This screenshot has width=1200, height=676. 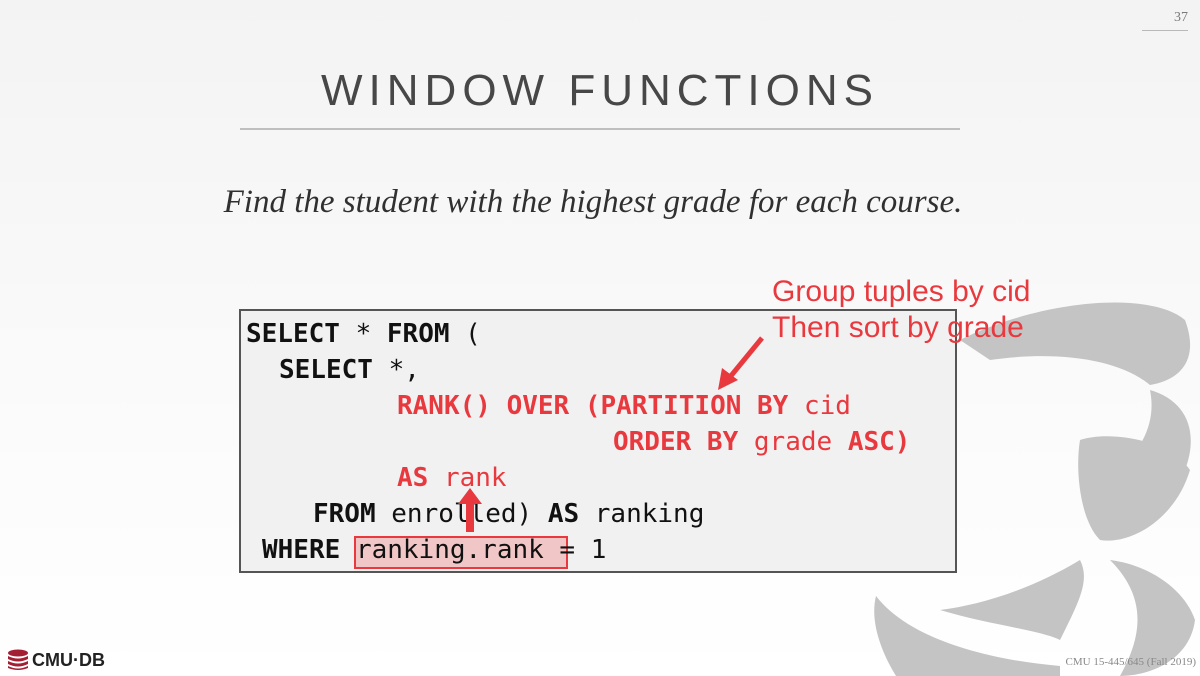 I want to click on code-line-4: ORDER BY grade ASC), so click(x=761, y=442).